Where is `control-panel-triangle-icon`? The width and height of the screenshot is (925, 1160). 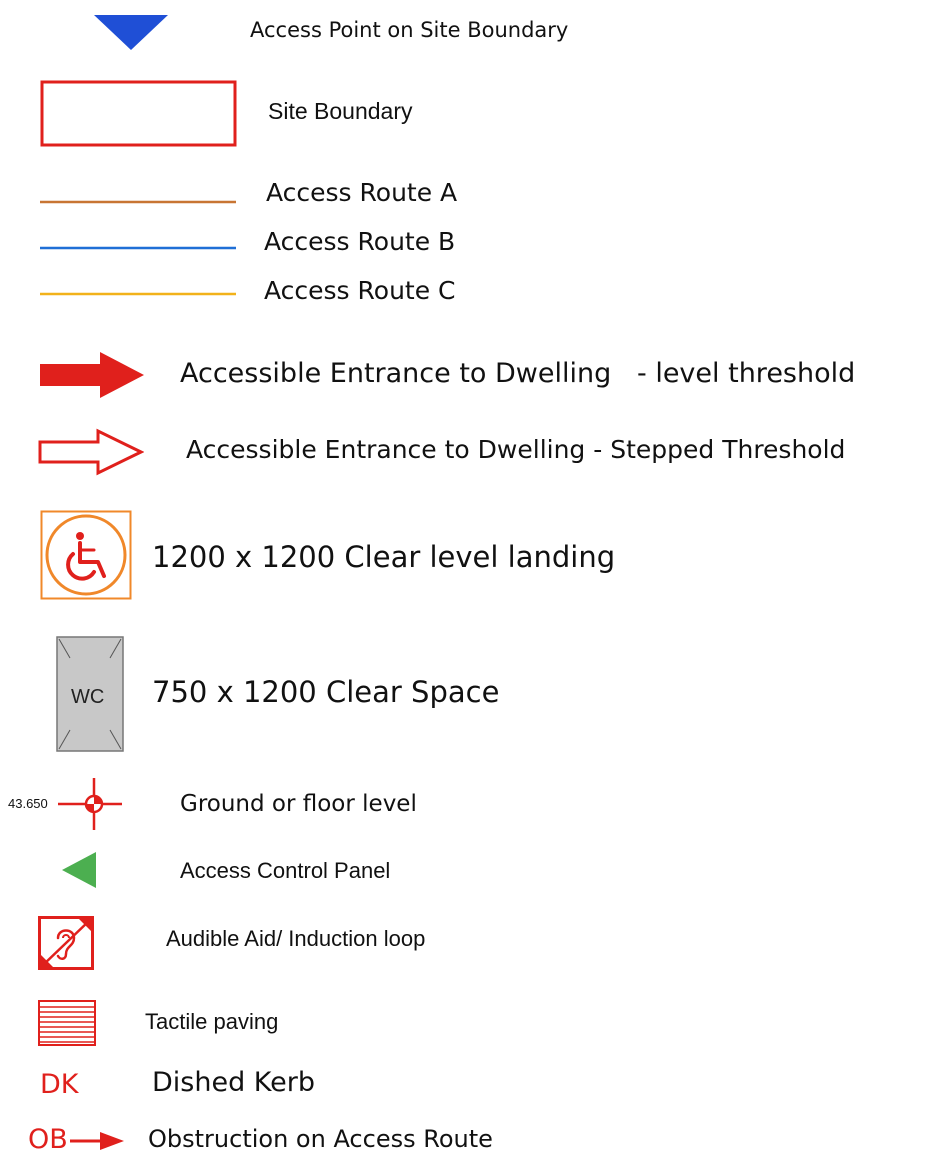
control-panel-triangle-icon is located at coordinates (79, 870).